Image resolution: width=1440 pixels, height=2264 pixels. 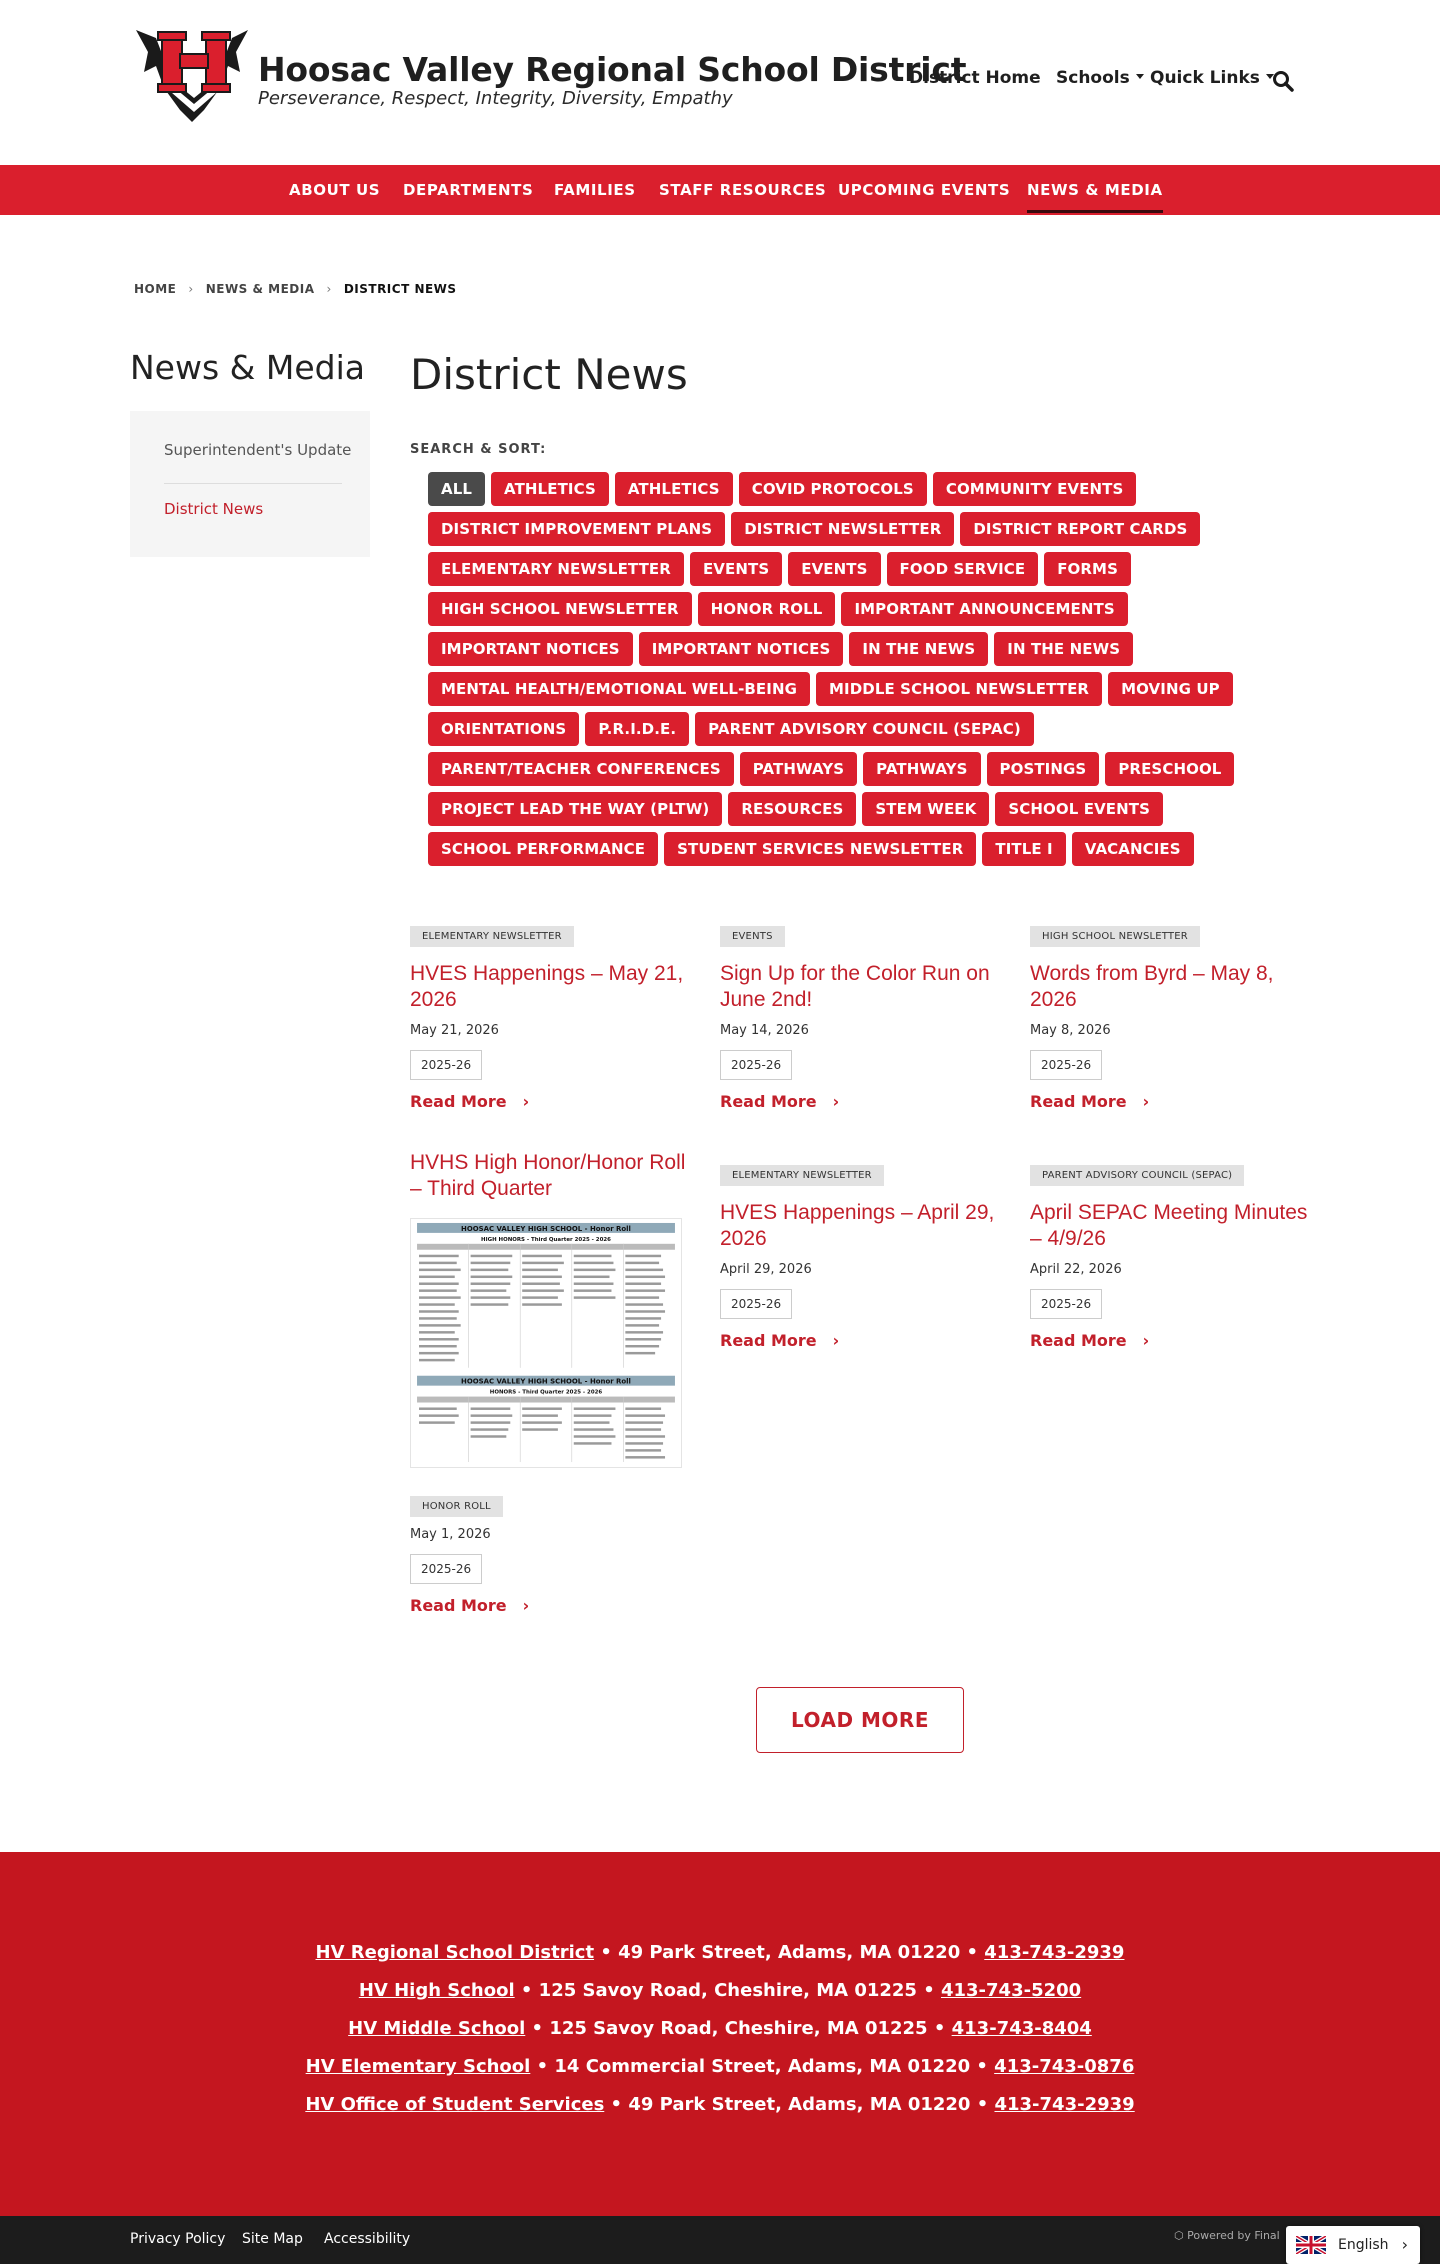 What do you see at coordinates (752, 936) in the screenshot?
I see `card-category-tag: EVENTS` at bounding box center [752, 936].